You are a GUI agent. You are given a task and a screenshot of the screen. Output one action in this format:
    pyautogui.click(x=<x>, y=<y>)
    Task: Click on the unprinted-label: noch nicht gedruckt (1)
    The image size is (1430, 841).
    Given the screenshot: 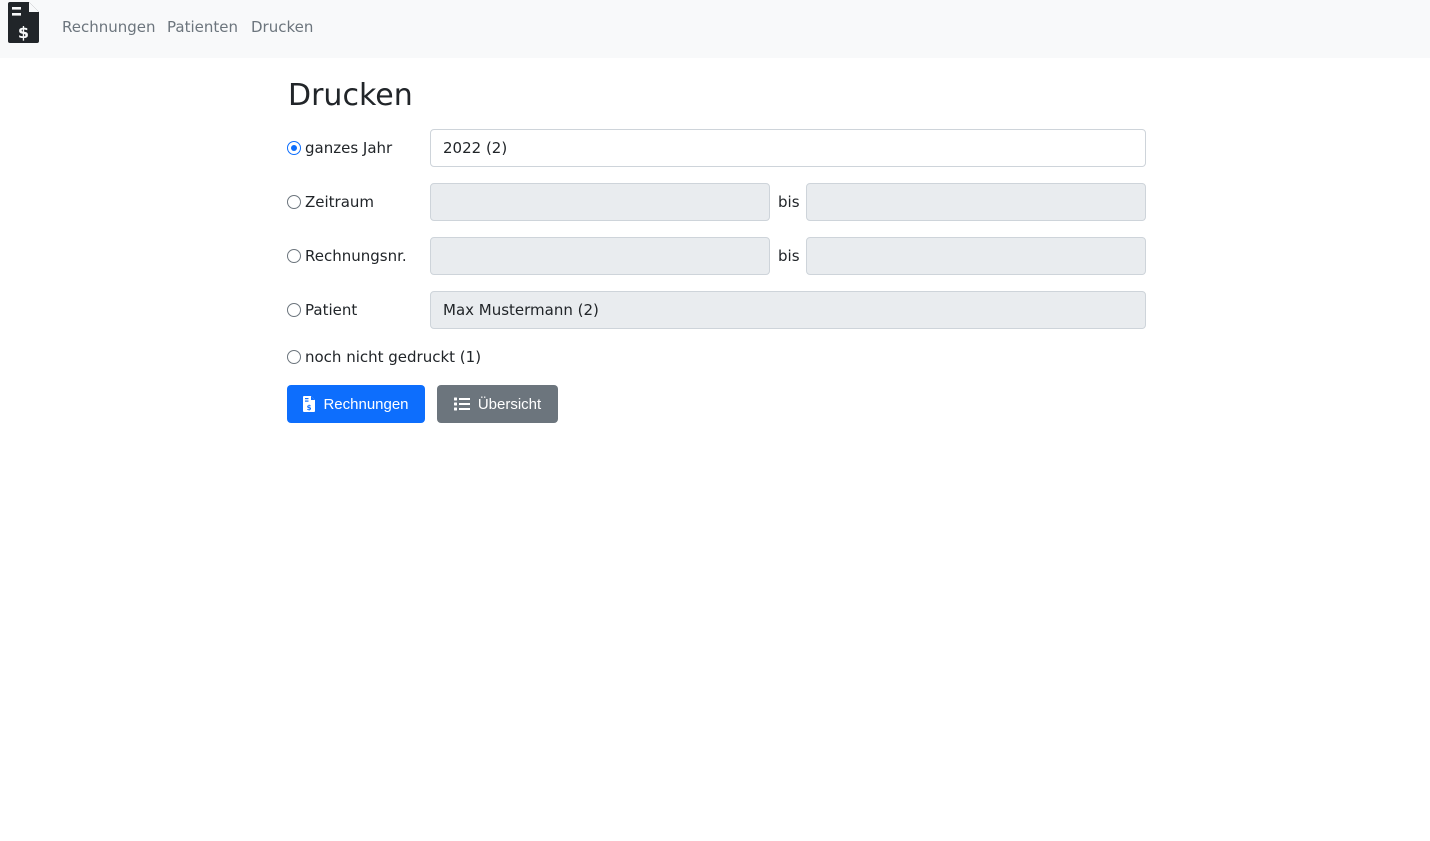 What is the action you would take?
    pyautogui.click(x=393, y=357)
    